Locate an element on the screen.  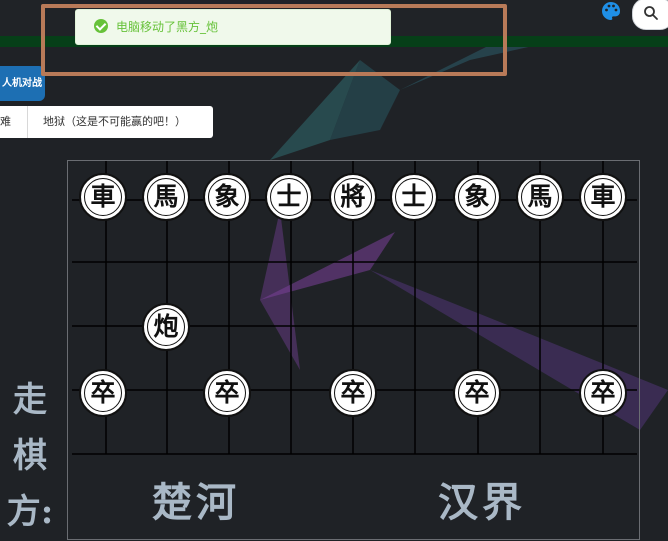
river-label-right: 汉界 is located at coordinates (482, 502).